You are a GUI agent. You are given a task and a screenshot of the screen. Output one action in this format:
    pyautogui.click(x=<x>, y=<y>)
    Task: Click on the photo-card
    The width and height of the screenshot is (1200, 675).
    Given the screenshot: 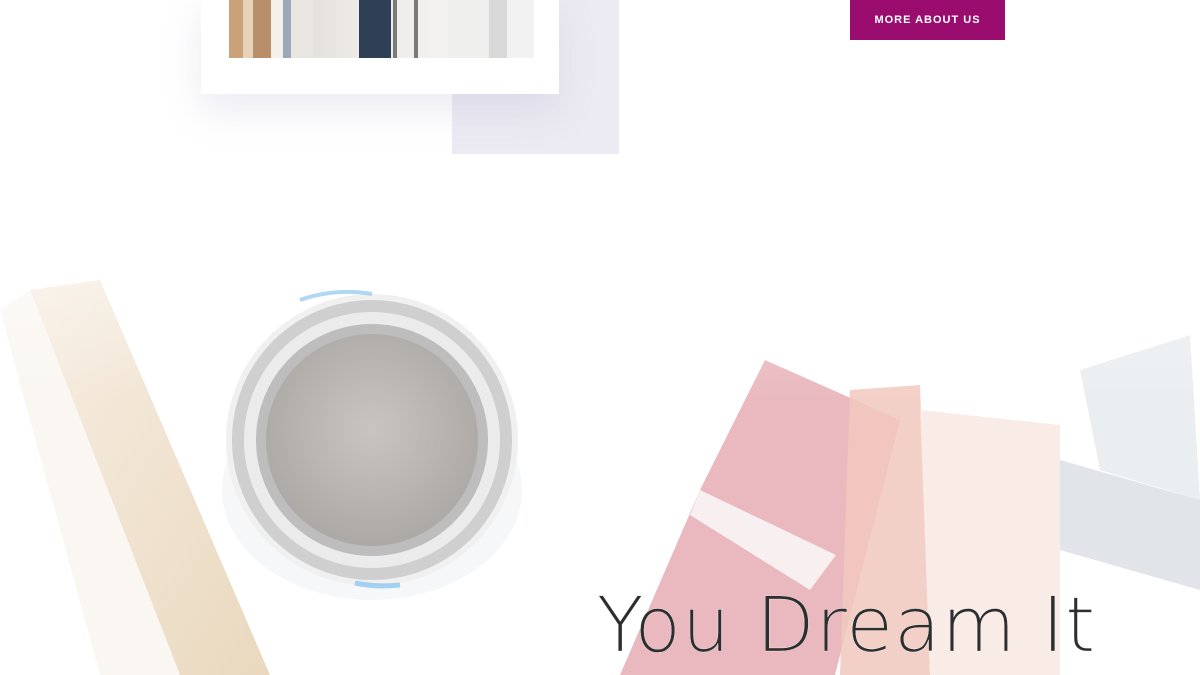 What is the action you would take?
    pyautogui.click(x=380, y=47)
    